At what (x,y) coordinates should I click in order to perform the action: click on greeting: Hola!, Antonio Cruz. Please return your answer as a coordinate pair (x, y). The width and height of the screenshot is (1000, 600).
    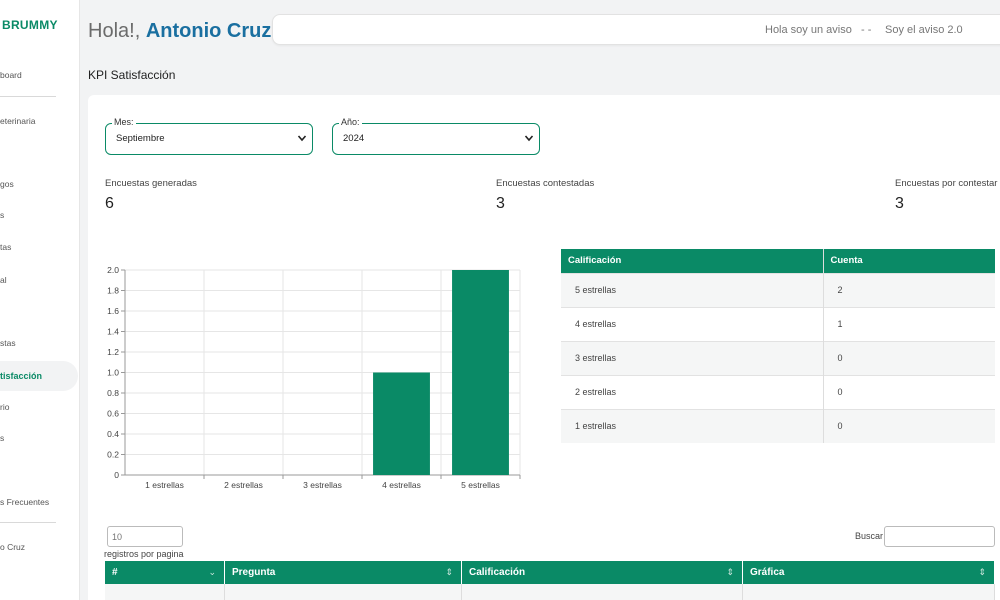
    Looking at the image, I should click on (179, 31).